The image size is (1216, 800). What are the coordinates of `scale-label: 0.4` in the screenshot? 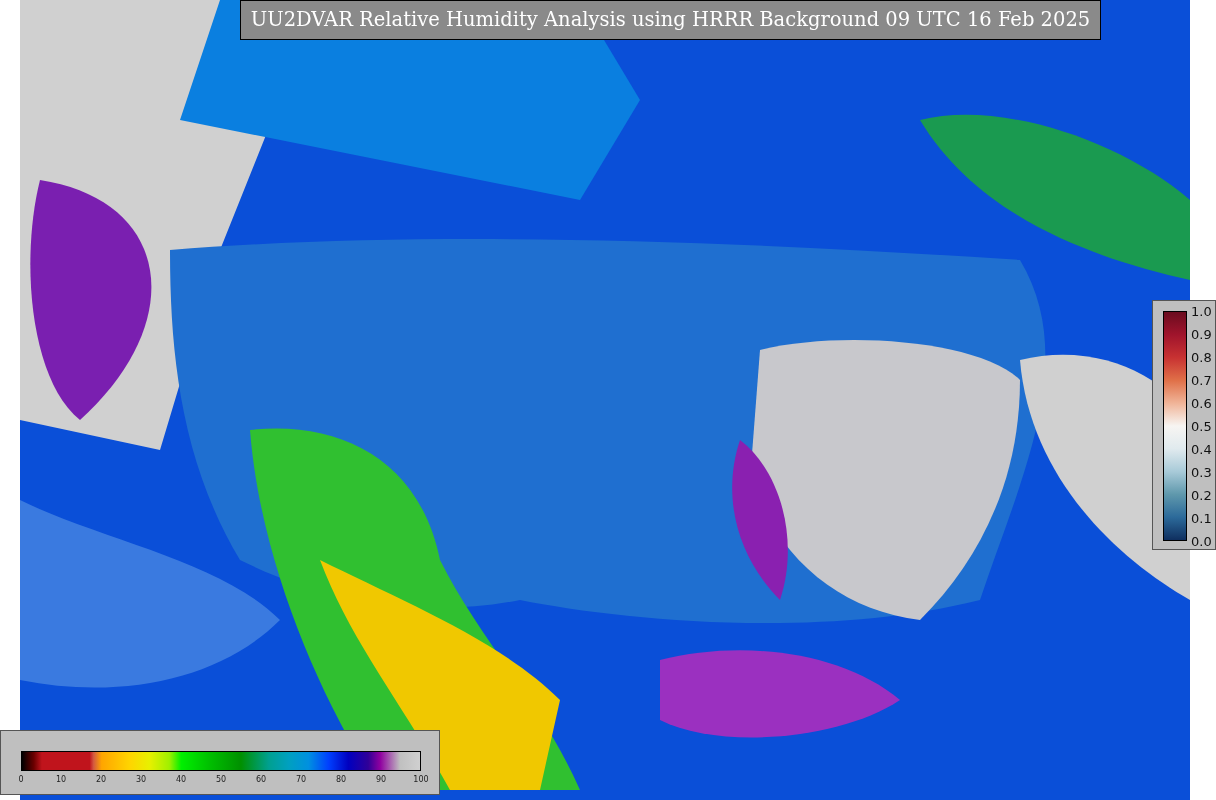 It's located at (1201, 449).